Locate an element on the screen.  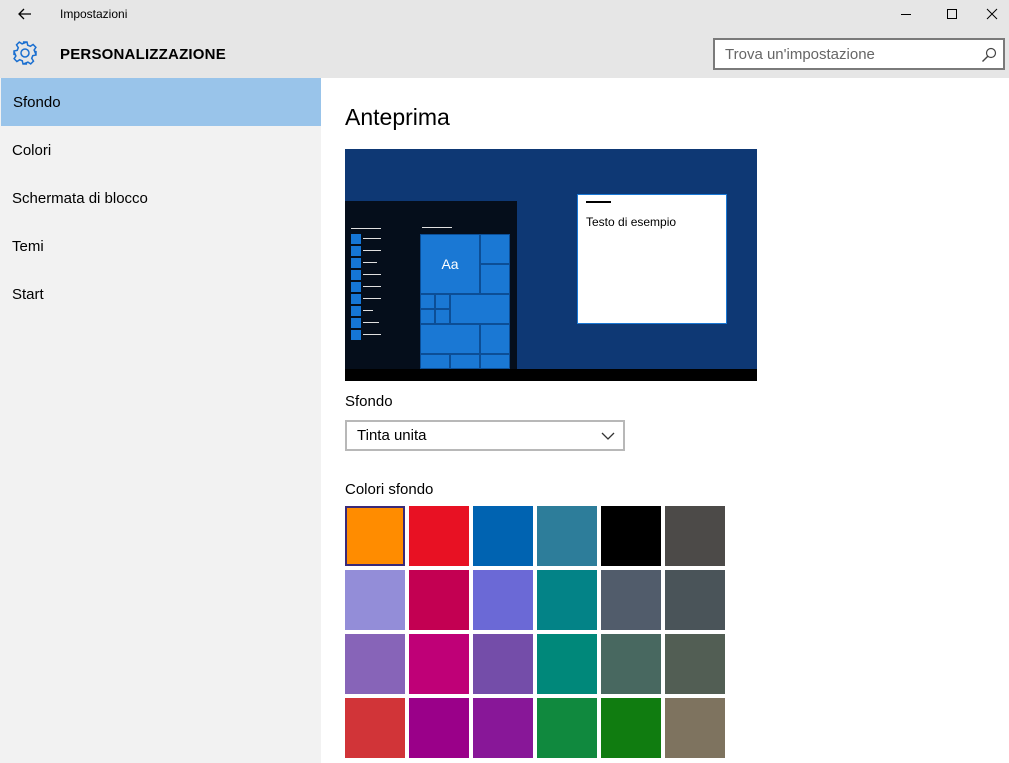
preview-tiles: Aa is located at coordinates (465, 301).